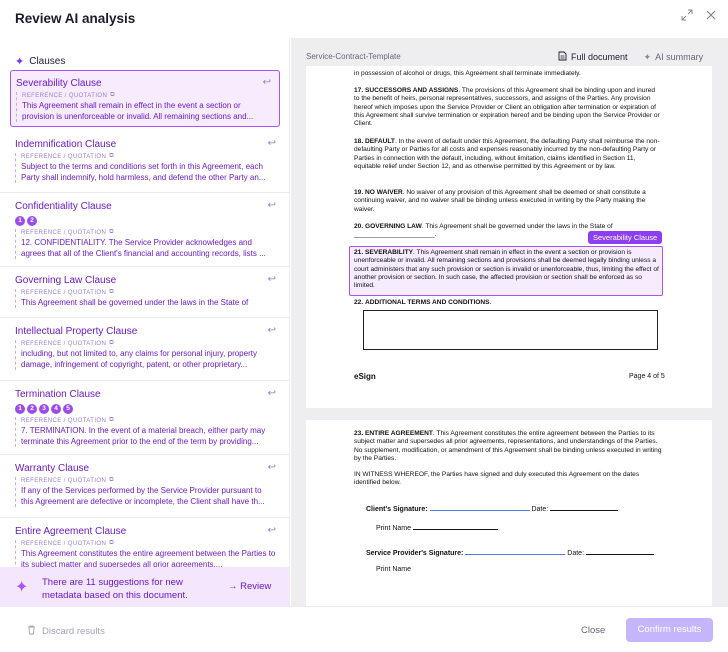 Image resolution: width=728 pixels, height=652 pixels. What do you see at coordinates (76, 331) in the screenshot?
I see `clause-title: Intellectual Property Clause` at bounding box center [76, 331].